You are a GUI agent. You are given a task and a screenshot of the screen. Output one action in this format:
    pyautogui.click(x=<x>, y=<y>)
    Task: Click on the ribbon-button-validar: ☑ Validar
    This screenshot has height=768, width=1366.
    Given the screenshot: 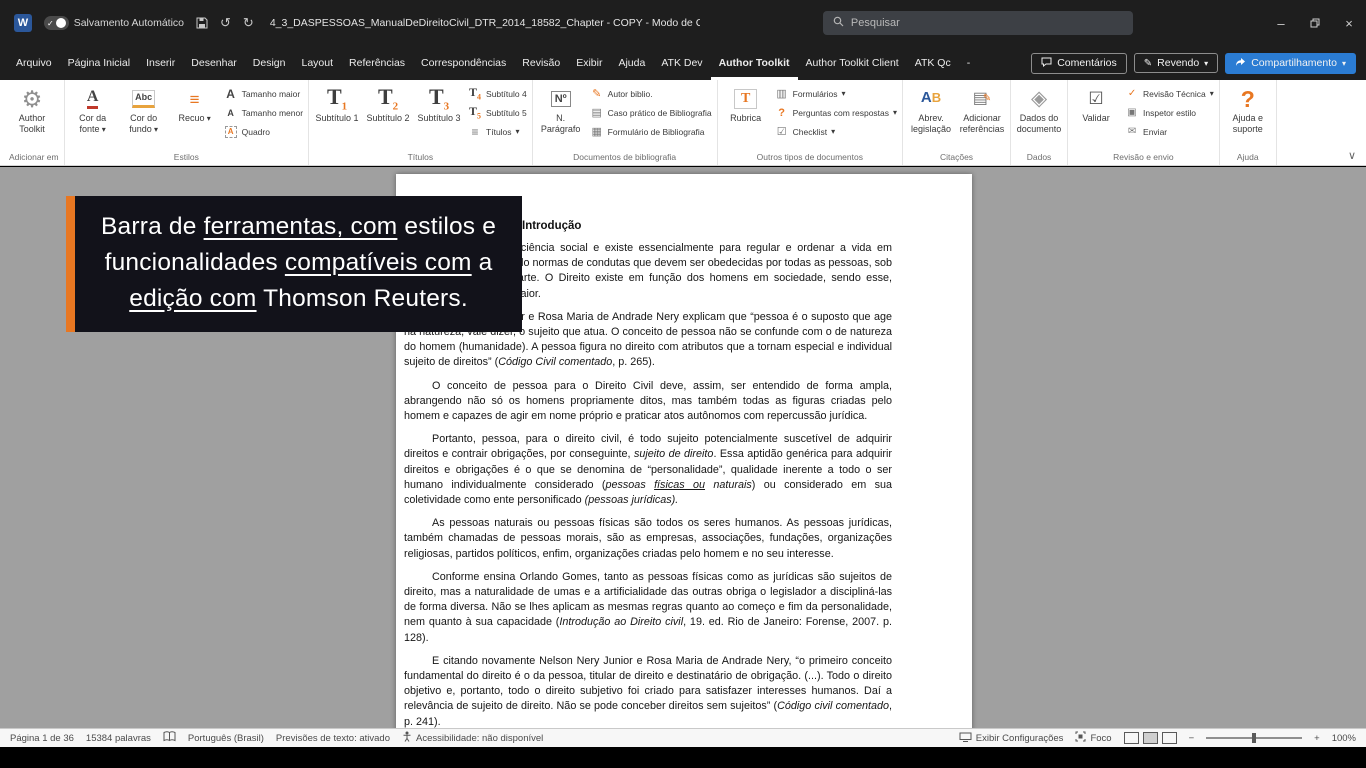 What is the action you would take?
    pyautogui.click(x=1096, y=104)
    